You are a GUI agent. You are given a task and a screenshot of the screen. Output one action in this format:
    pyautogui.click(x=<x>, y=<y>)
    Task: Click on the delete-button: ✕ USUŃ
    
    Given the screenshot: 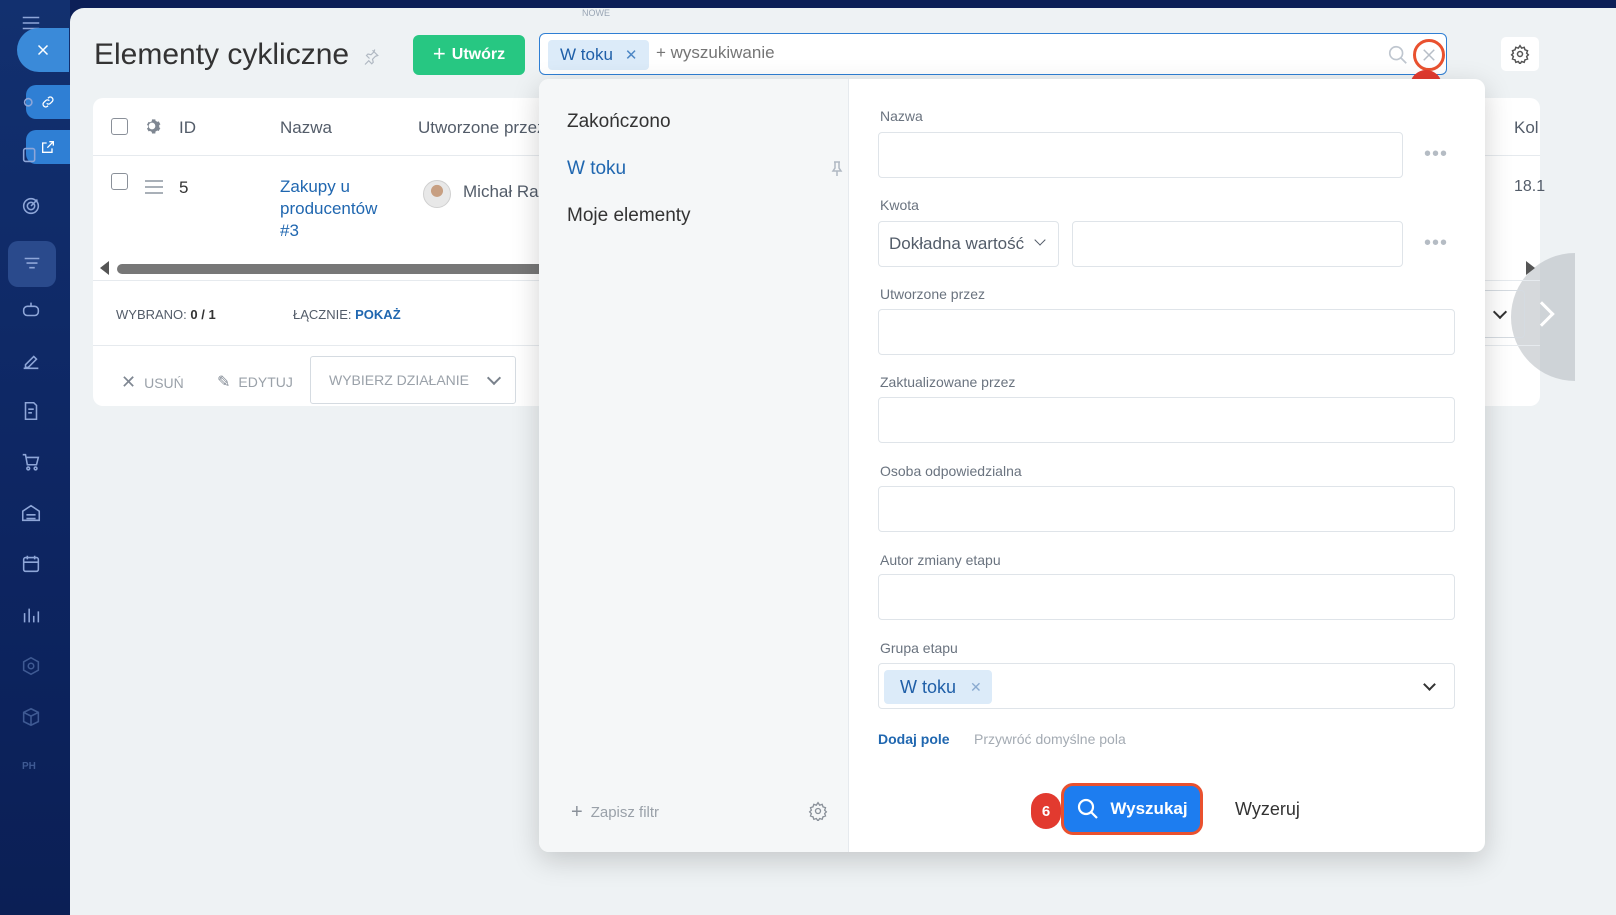 What is the action you would take?
    pyautogui.click(x=152, y=382)
    